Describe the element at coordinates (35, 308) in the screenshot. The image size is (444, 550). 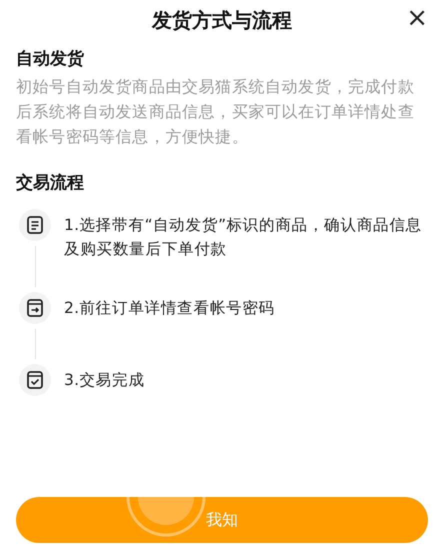
I see `arrow-box-icon` at that location.